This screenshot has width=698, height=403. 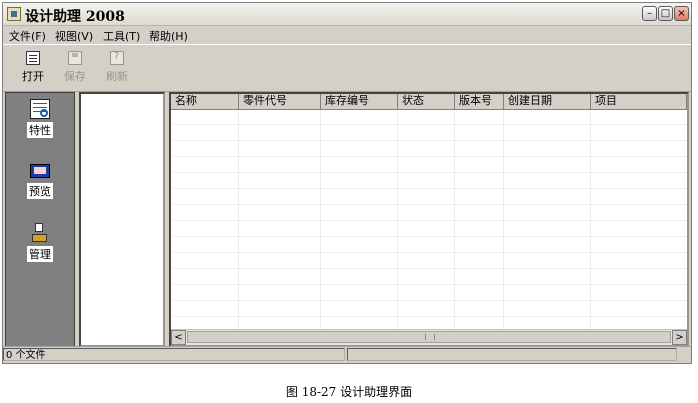 I want to click on properties-icon, so click(x=40, y=109).